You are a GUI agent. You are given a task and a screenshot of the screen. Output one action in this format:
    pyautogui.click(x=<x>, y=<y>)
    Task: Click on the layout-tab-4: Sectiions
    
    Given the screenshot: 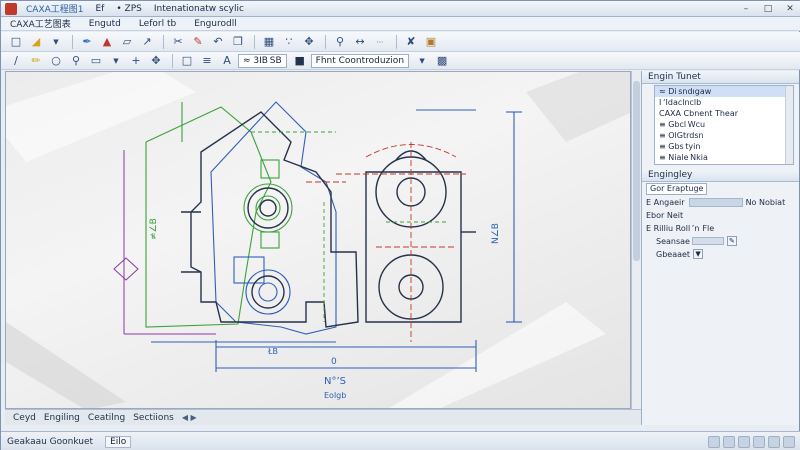 What is the action you would take?
    pyautogui.click(x=153, y=418)
    